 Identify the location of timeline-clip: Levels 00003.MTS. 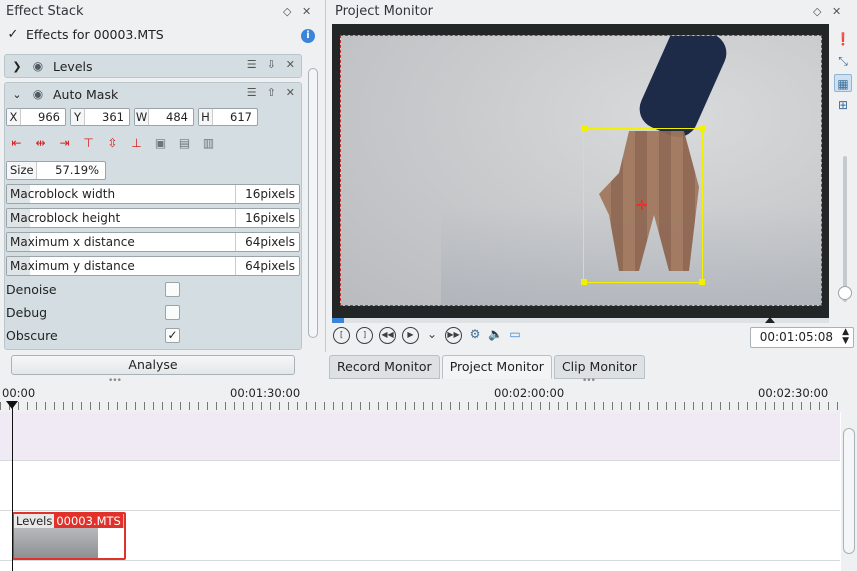
(69, 536).